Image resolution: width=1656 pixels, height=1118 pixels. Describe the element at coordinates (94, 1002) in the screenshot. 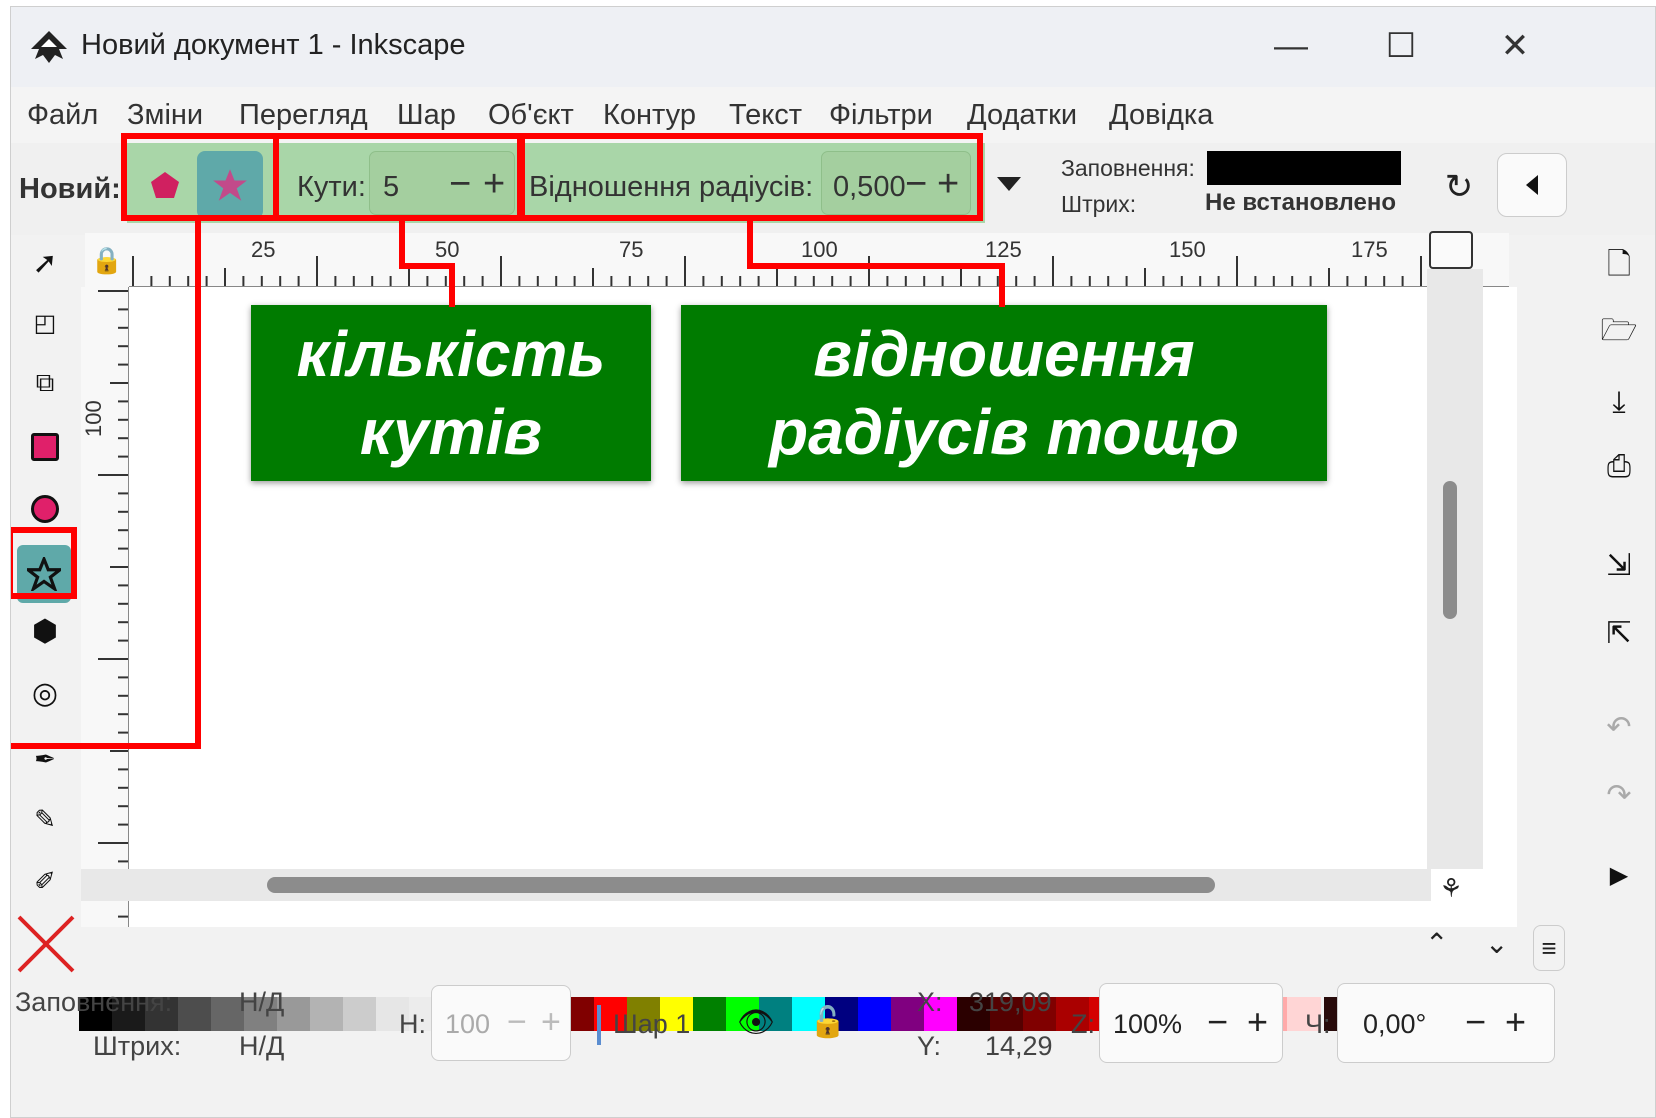

I see `status-fill-label: Заповнення:` at that location.